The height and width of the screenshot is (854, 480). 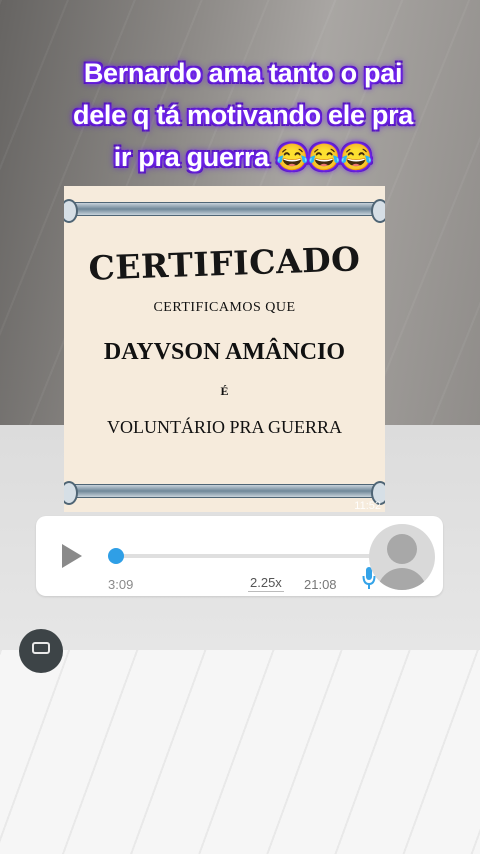 I want to click on certificate-line: CERTIFICAMOS QUE, so click(x=224, y=307).